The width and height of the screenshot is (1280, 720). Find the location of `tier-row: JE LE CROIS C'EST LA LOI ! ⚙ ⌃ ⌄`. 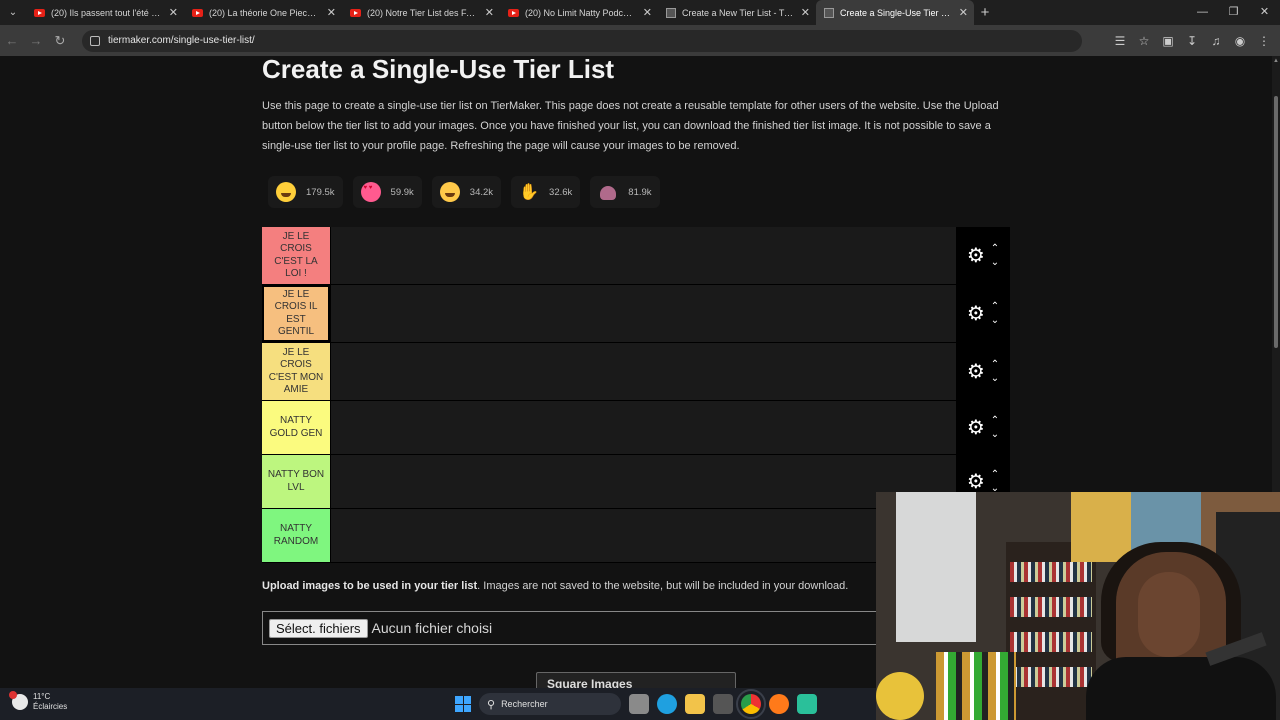

tier-row: JE LE CROIS C'EST LA LOI ! ⚙ ⌃ ⌄ is located at coordinates (636, 256).